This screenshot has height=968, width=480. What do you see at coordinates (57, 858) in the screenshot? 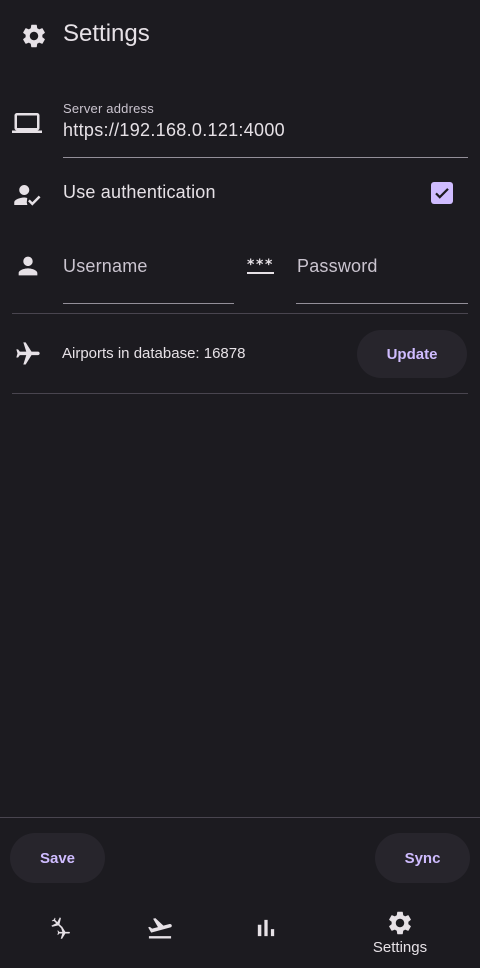
I see `save-button: Save` at bounding box center [57, 858].